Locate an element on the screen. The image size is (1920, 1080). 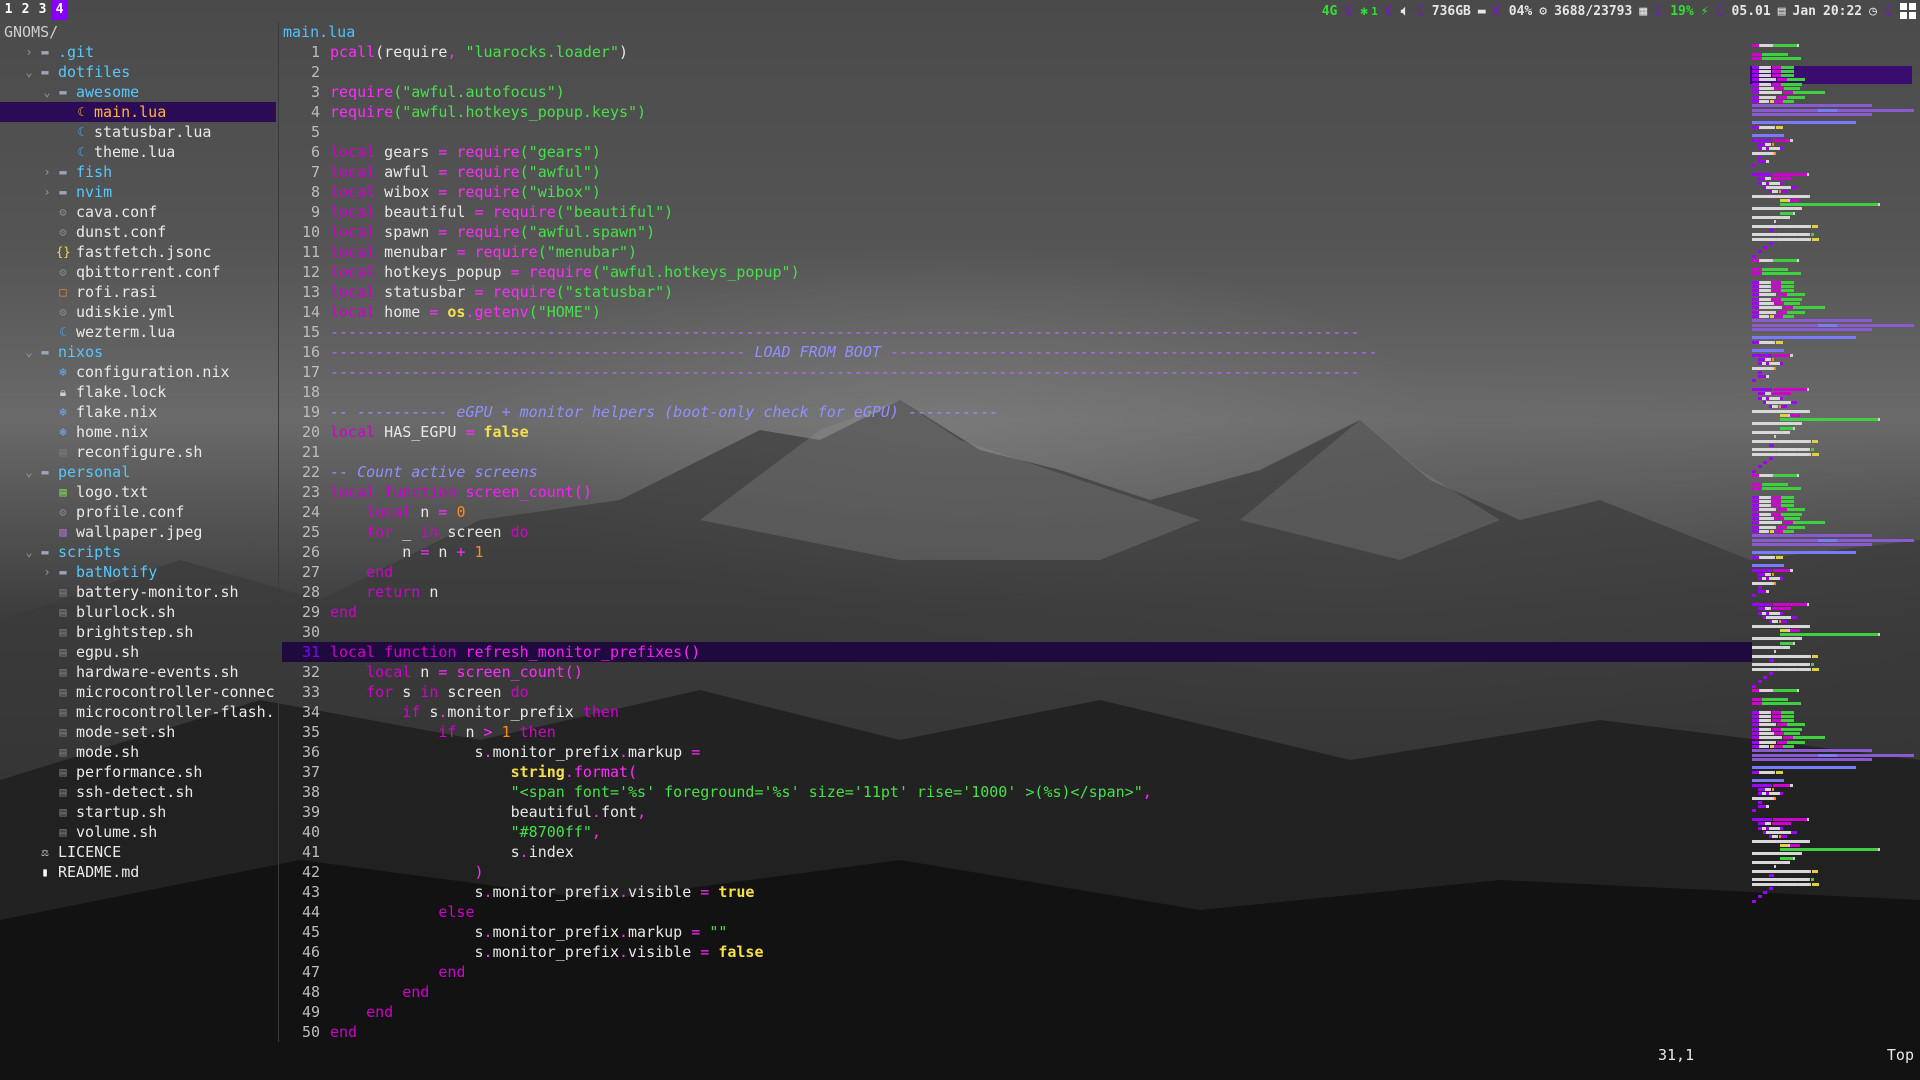
code-line: 40 "#8700ff", is located at coordinates (1017, 832).